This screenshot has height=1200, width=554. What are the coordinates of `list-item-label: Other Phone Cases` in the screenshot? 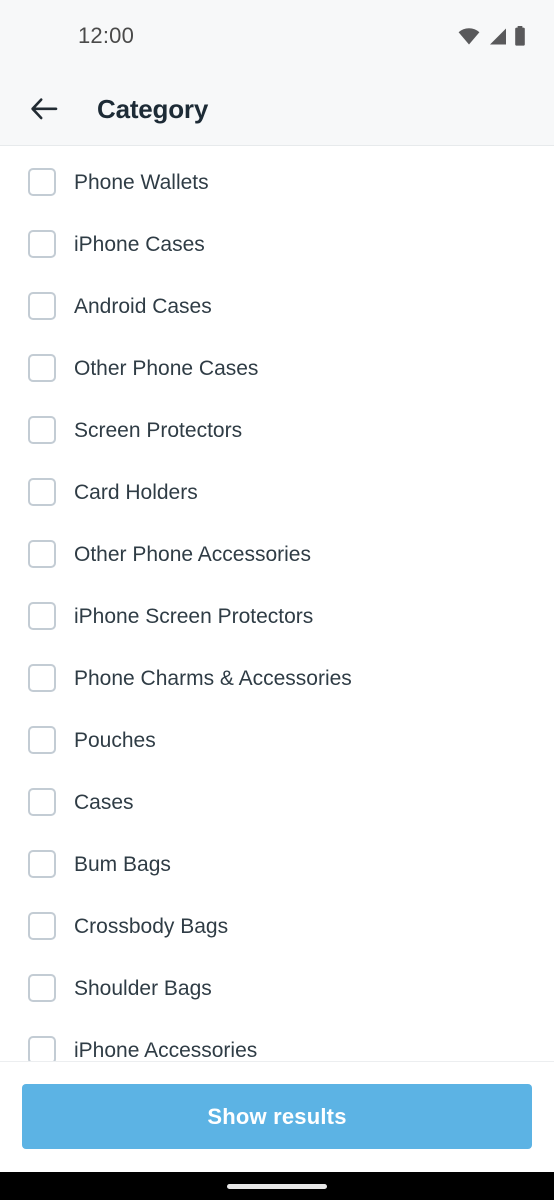 It's located at (166, 368).